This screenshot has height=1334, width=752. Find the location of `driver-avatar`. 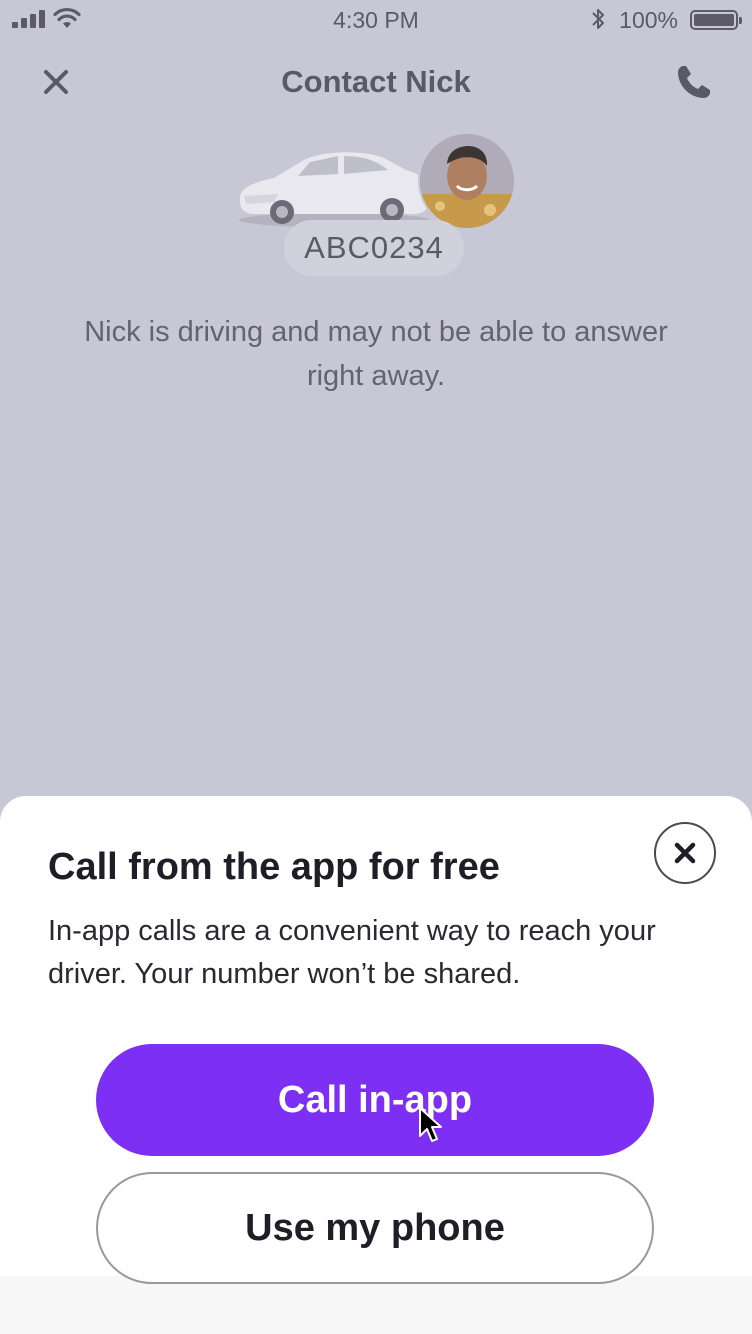

driver-avatar is located at coordinates (467, 181).